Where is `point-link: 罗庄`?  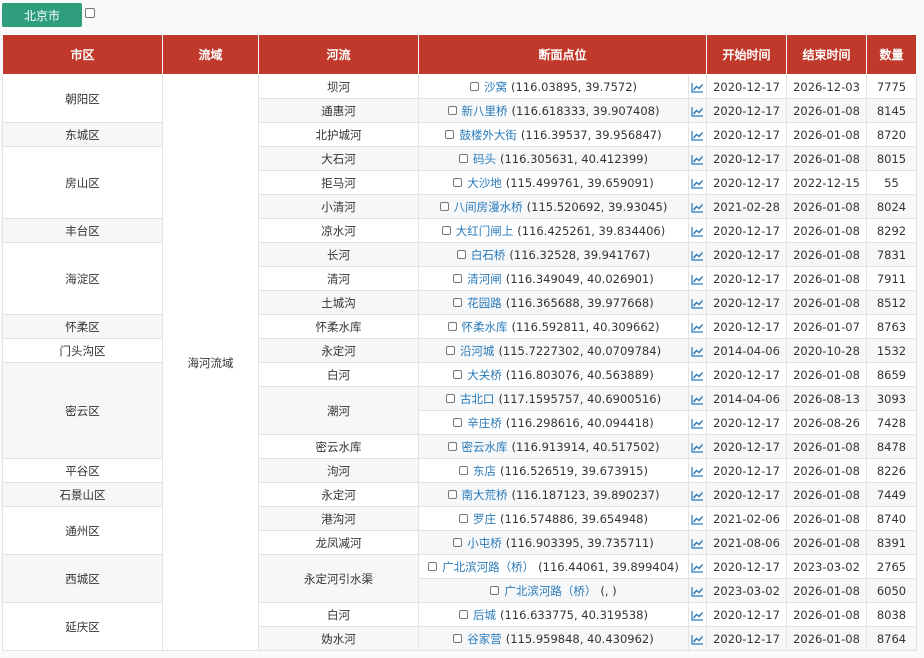
point-link: 罗庄 is located at coordinates (484, 519).